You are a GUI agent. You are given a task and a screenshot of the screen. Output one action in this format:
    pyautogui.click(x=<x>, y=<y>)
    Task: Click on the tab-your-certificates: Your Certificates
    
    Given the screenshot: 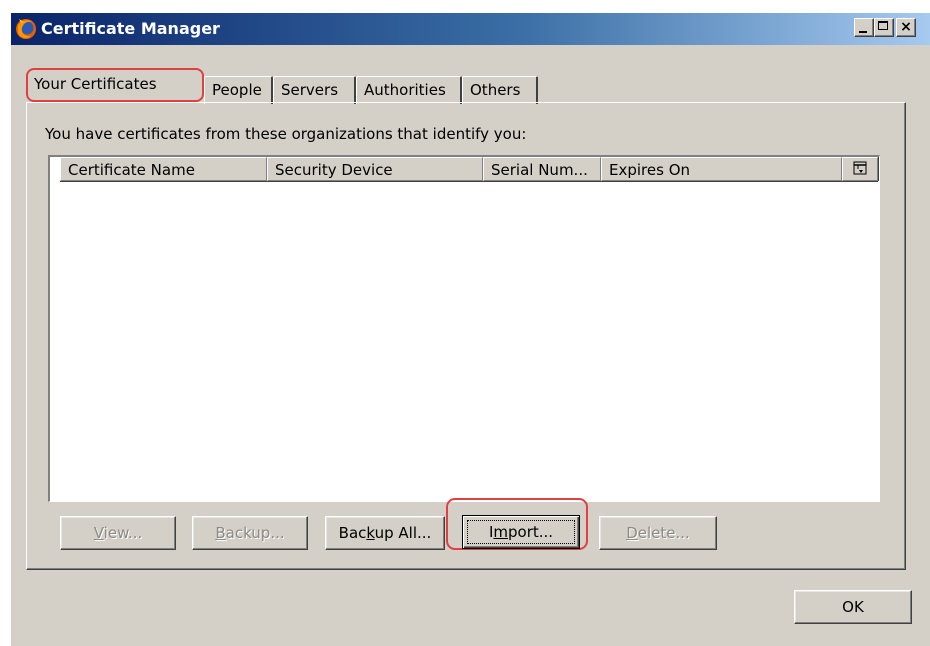 What is the action you would take?
    pyautogui.click(x=115, y=85)
    